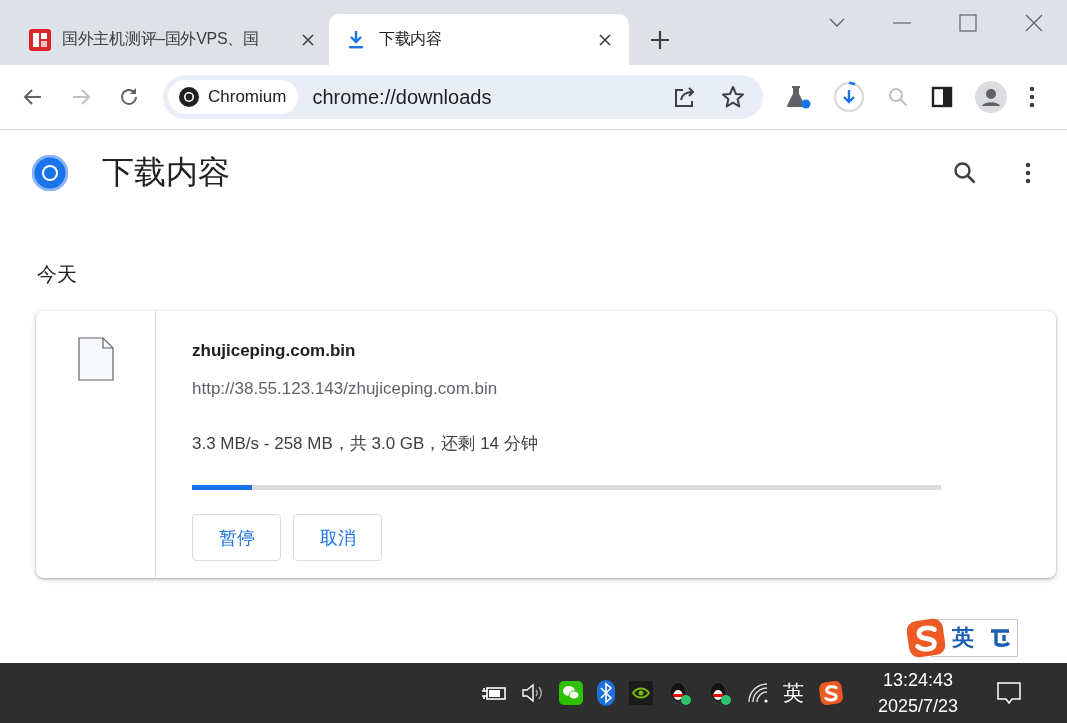 The height and width of the screenshot is (723, 1067). What do you see at coordinates (660, 40) in the screenshot?
I see `new-tab-icon` at bounding box center [660, 40].